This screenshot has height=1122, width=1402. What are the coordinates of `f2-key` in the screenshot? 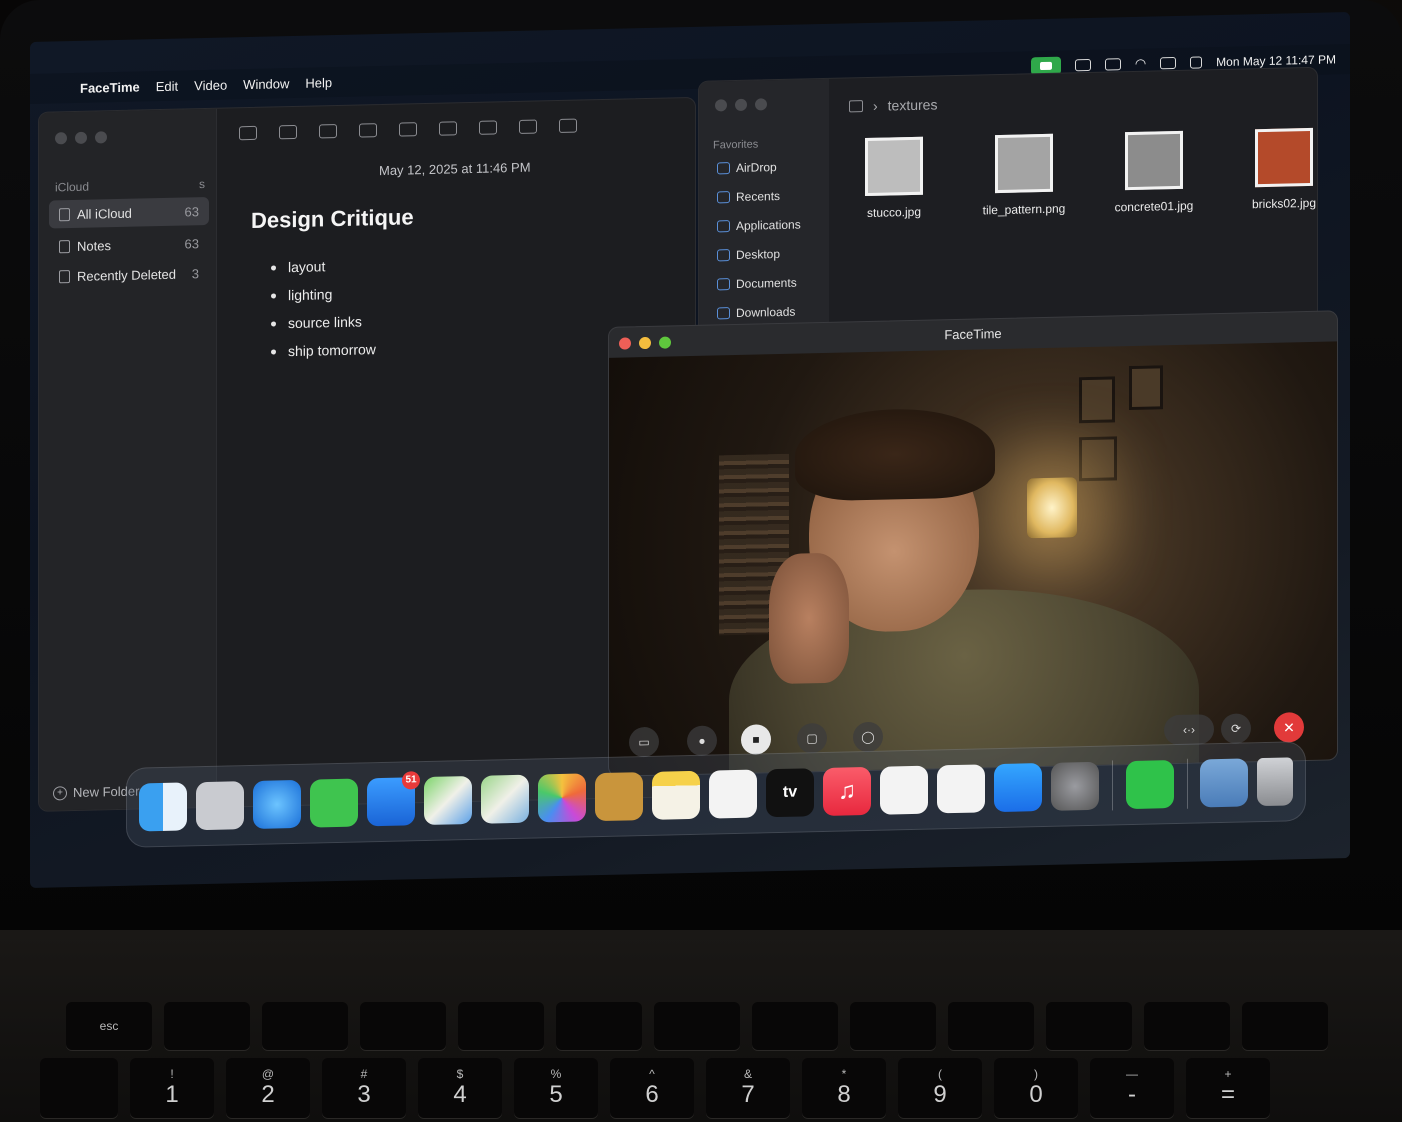 It's located at (305, 1026).